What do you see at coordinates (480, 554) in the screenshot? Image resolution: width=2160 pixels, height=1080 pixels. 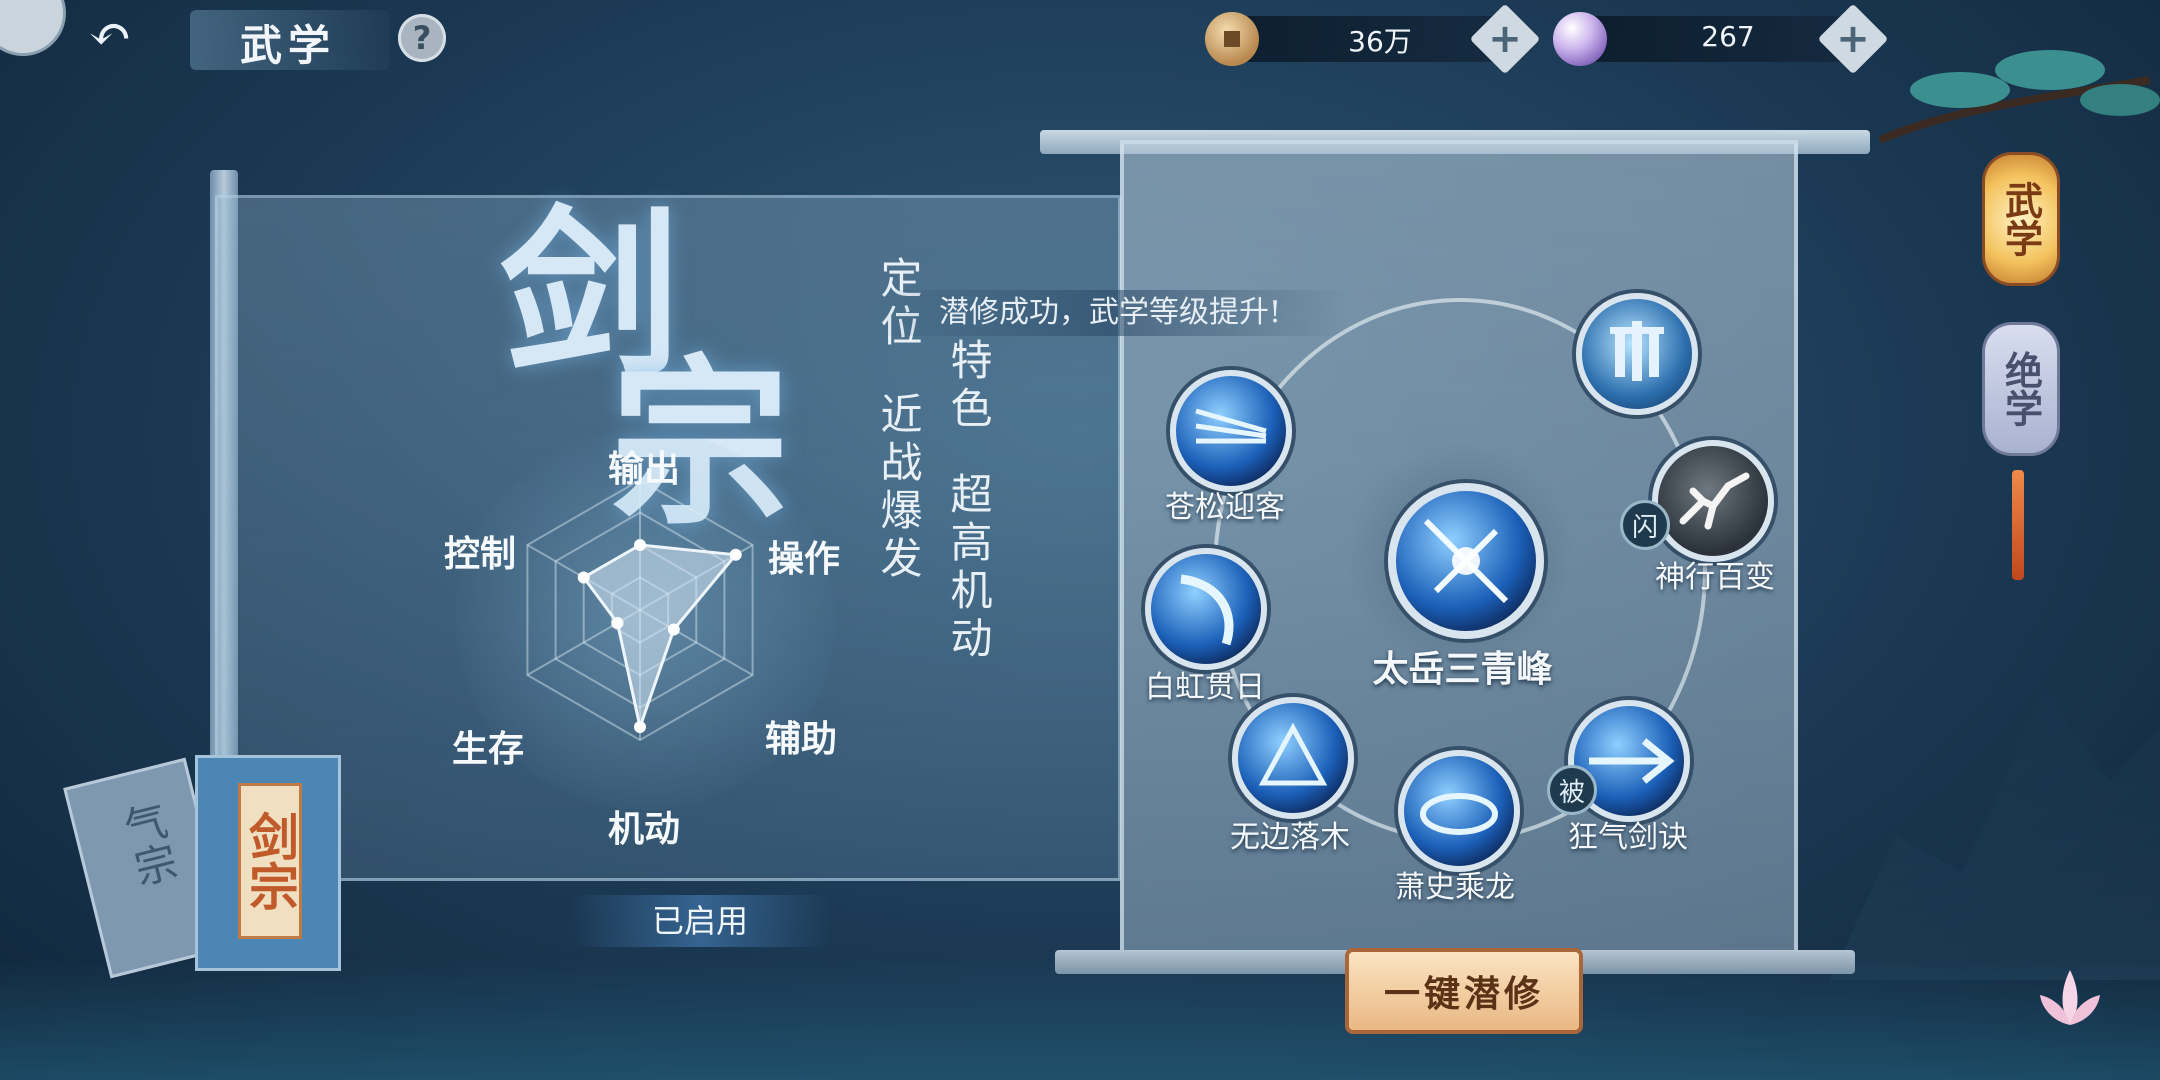 I see `radar-label-control-text: 控制` at bounding box center [480, 554].